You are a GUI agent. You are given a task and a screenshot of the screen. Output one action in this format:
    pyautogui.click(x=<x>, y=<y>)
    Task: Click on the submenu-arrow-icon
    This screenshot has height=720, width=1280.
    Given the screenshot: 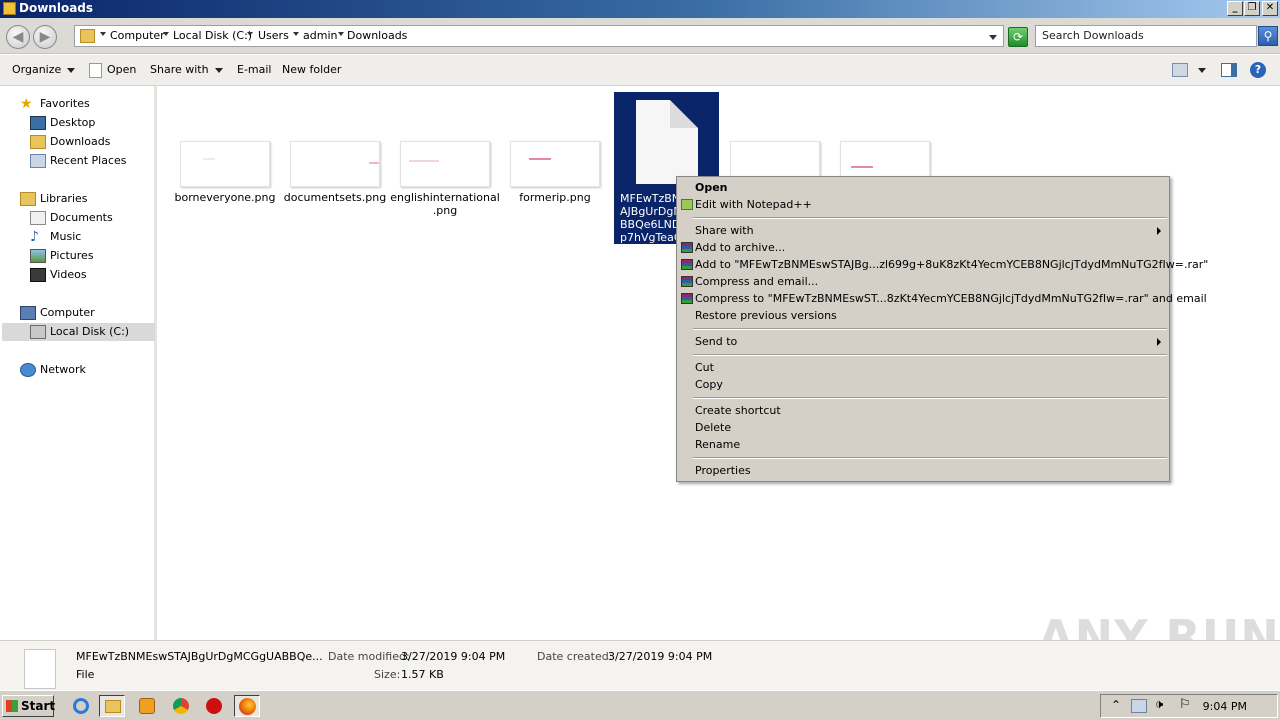 What is the action you would take?
    pyautogui.click(x=1159, y=342)
    